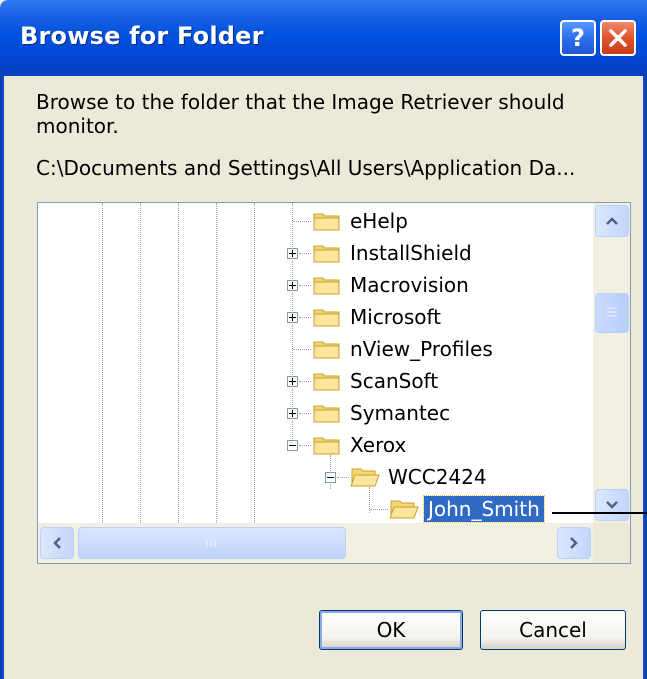 The width and height of the screenshot is (647, 679). Describe the element at coordinates (400, 413) in the screenshot. I see `tree-item-label: Symantec` at that location.